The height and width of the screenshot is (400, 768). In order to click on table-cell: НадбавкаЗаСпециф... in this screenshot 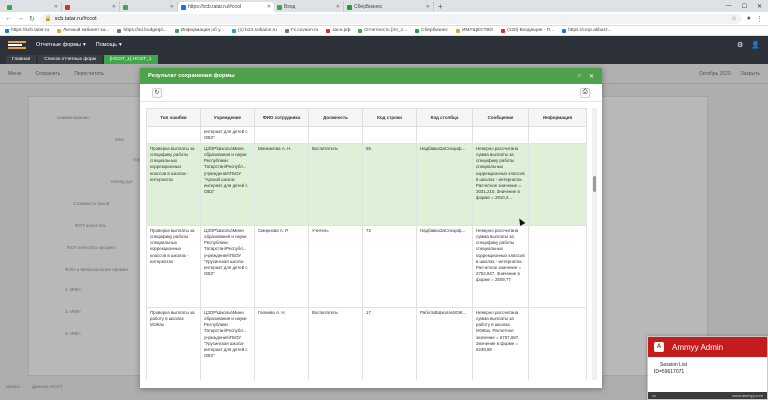, I will do `click(444, 185)`.